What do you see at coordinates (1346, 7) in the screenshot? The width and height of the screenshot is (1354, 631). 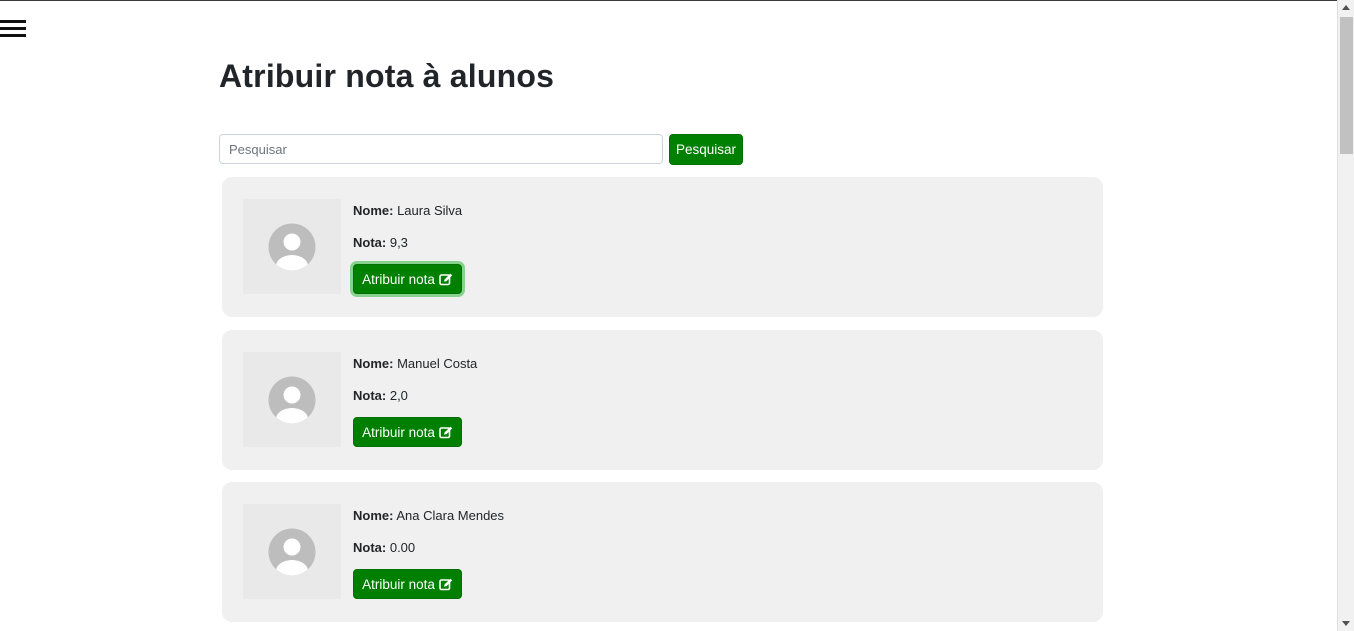 I see `scroll-up-arrow-icon` at bounding box center [1346, 7].